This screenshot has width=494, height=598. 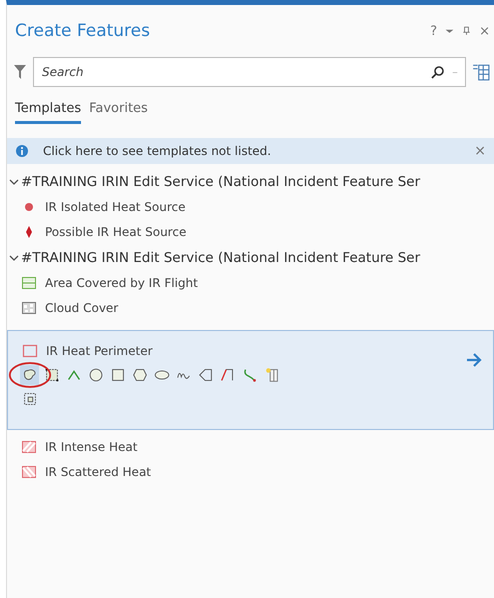 What do you see at coordinates (250, 442) in the screenshot?
I see `template-item: IR Intense Heat` at bounding box center [250, 442].